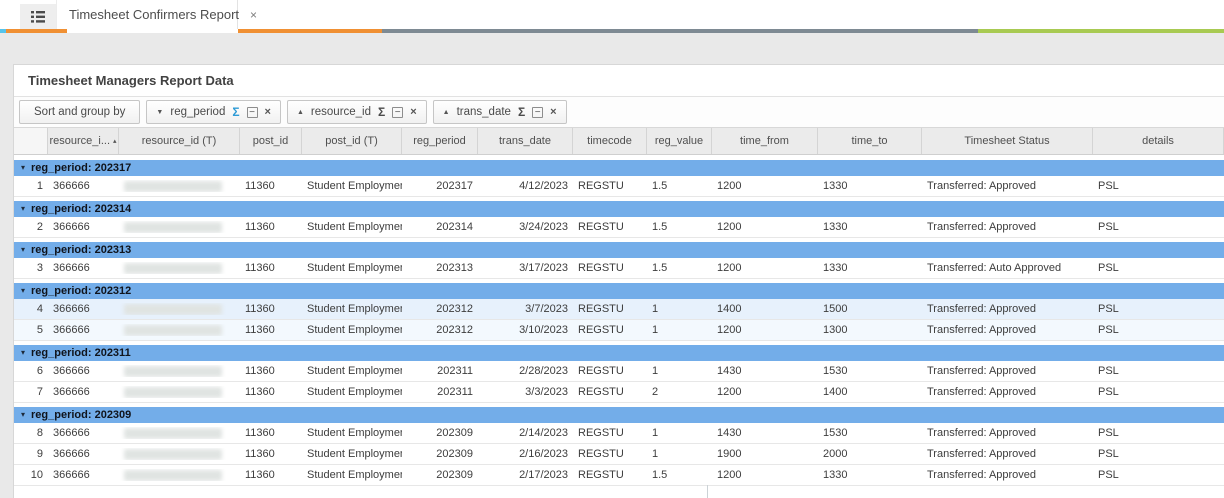 The width and height of the screenshot is (1224, 498). I want to click on group-row: ▾ reg_period: 202314, so click(619, 209).